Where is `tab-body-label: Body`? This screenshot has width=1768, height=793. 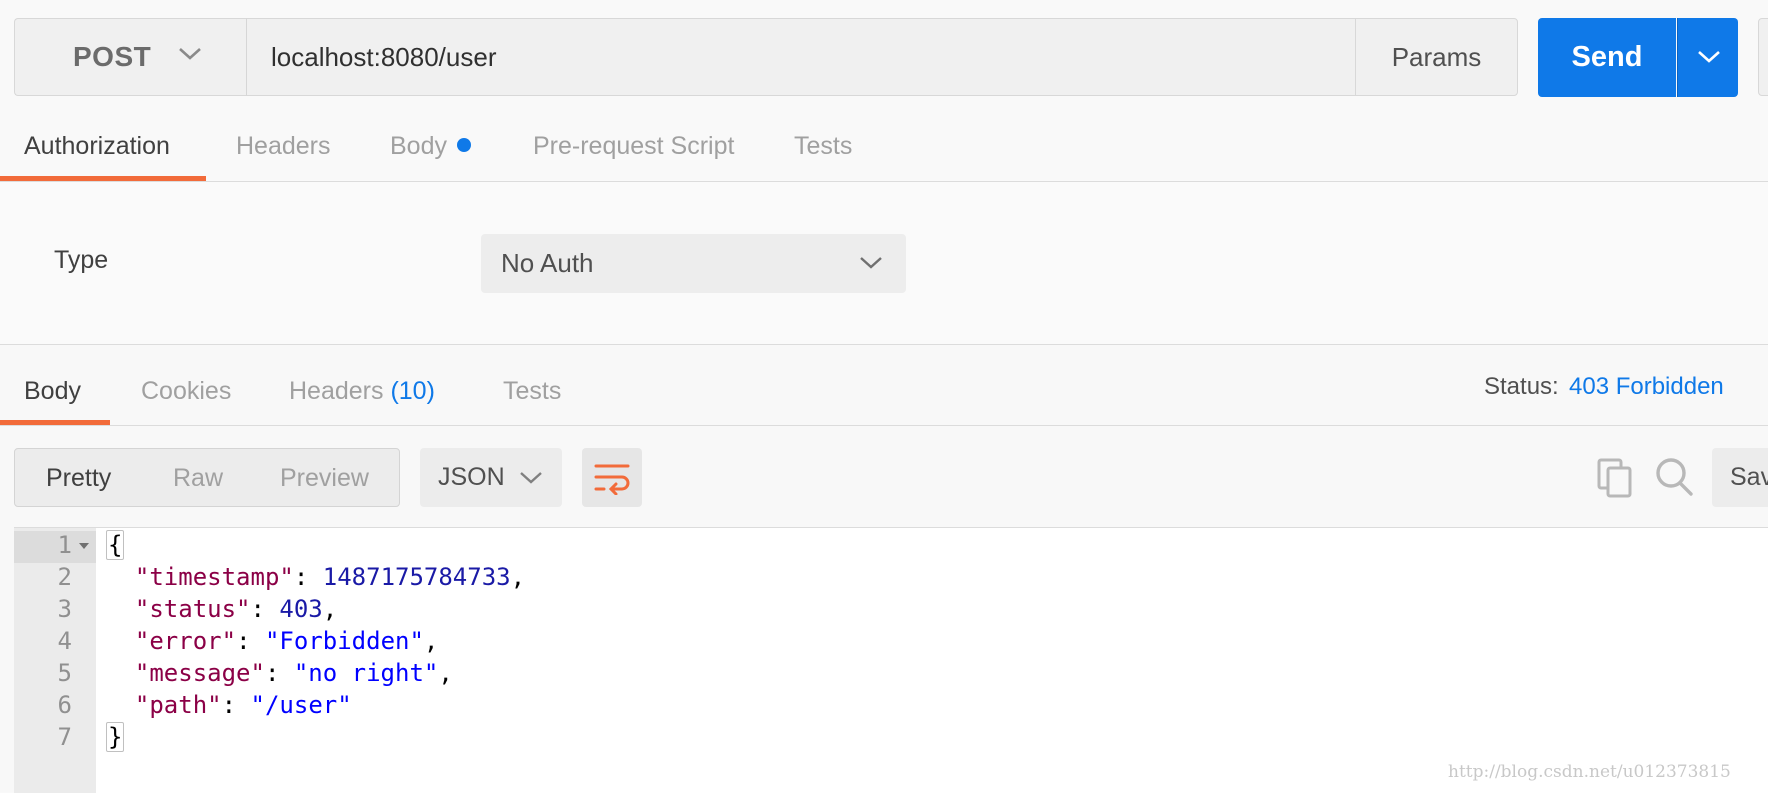 tab-body-label: Body is located at coordinates (418, 146).